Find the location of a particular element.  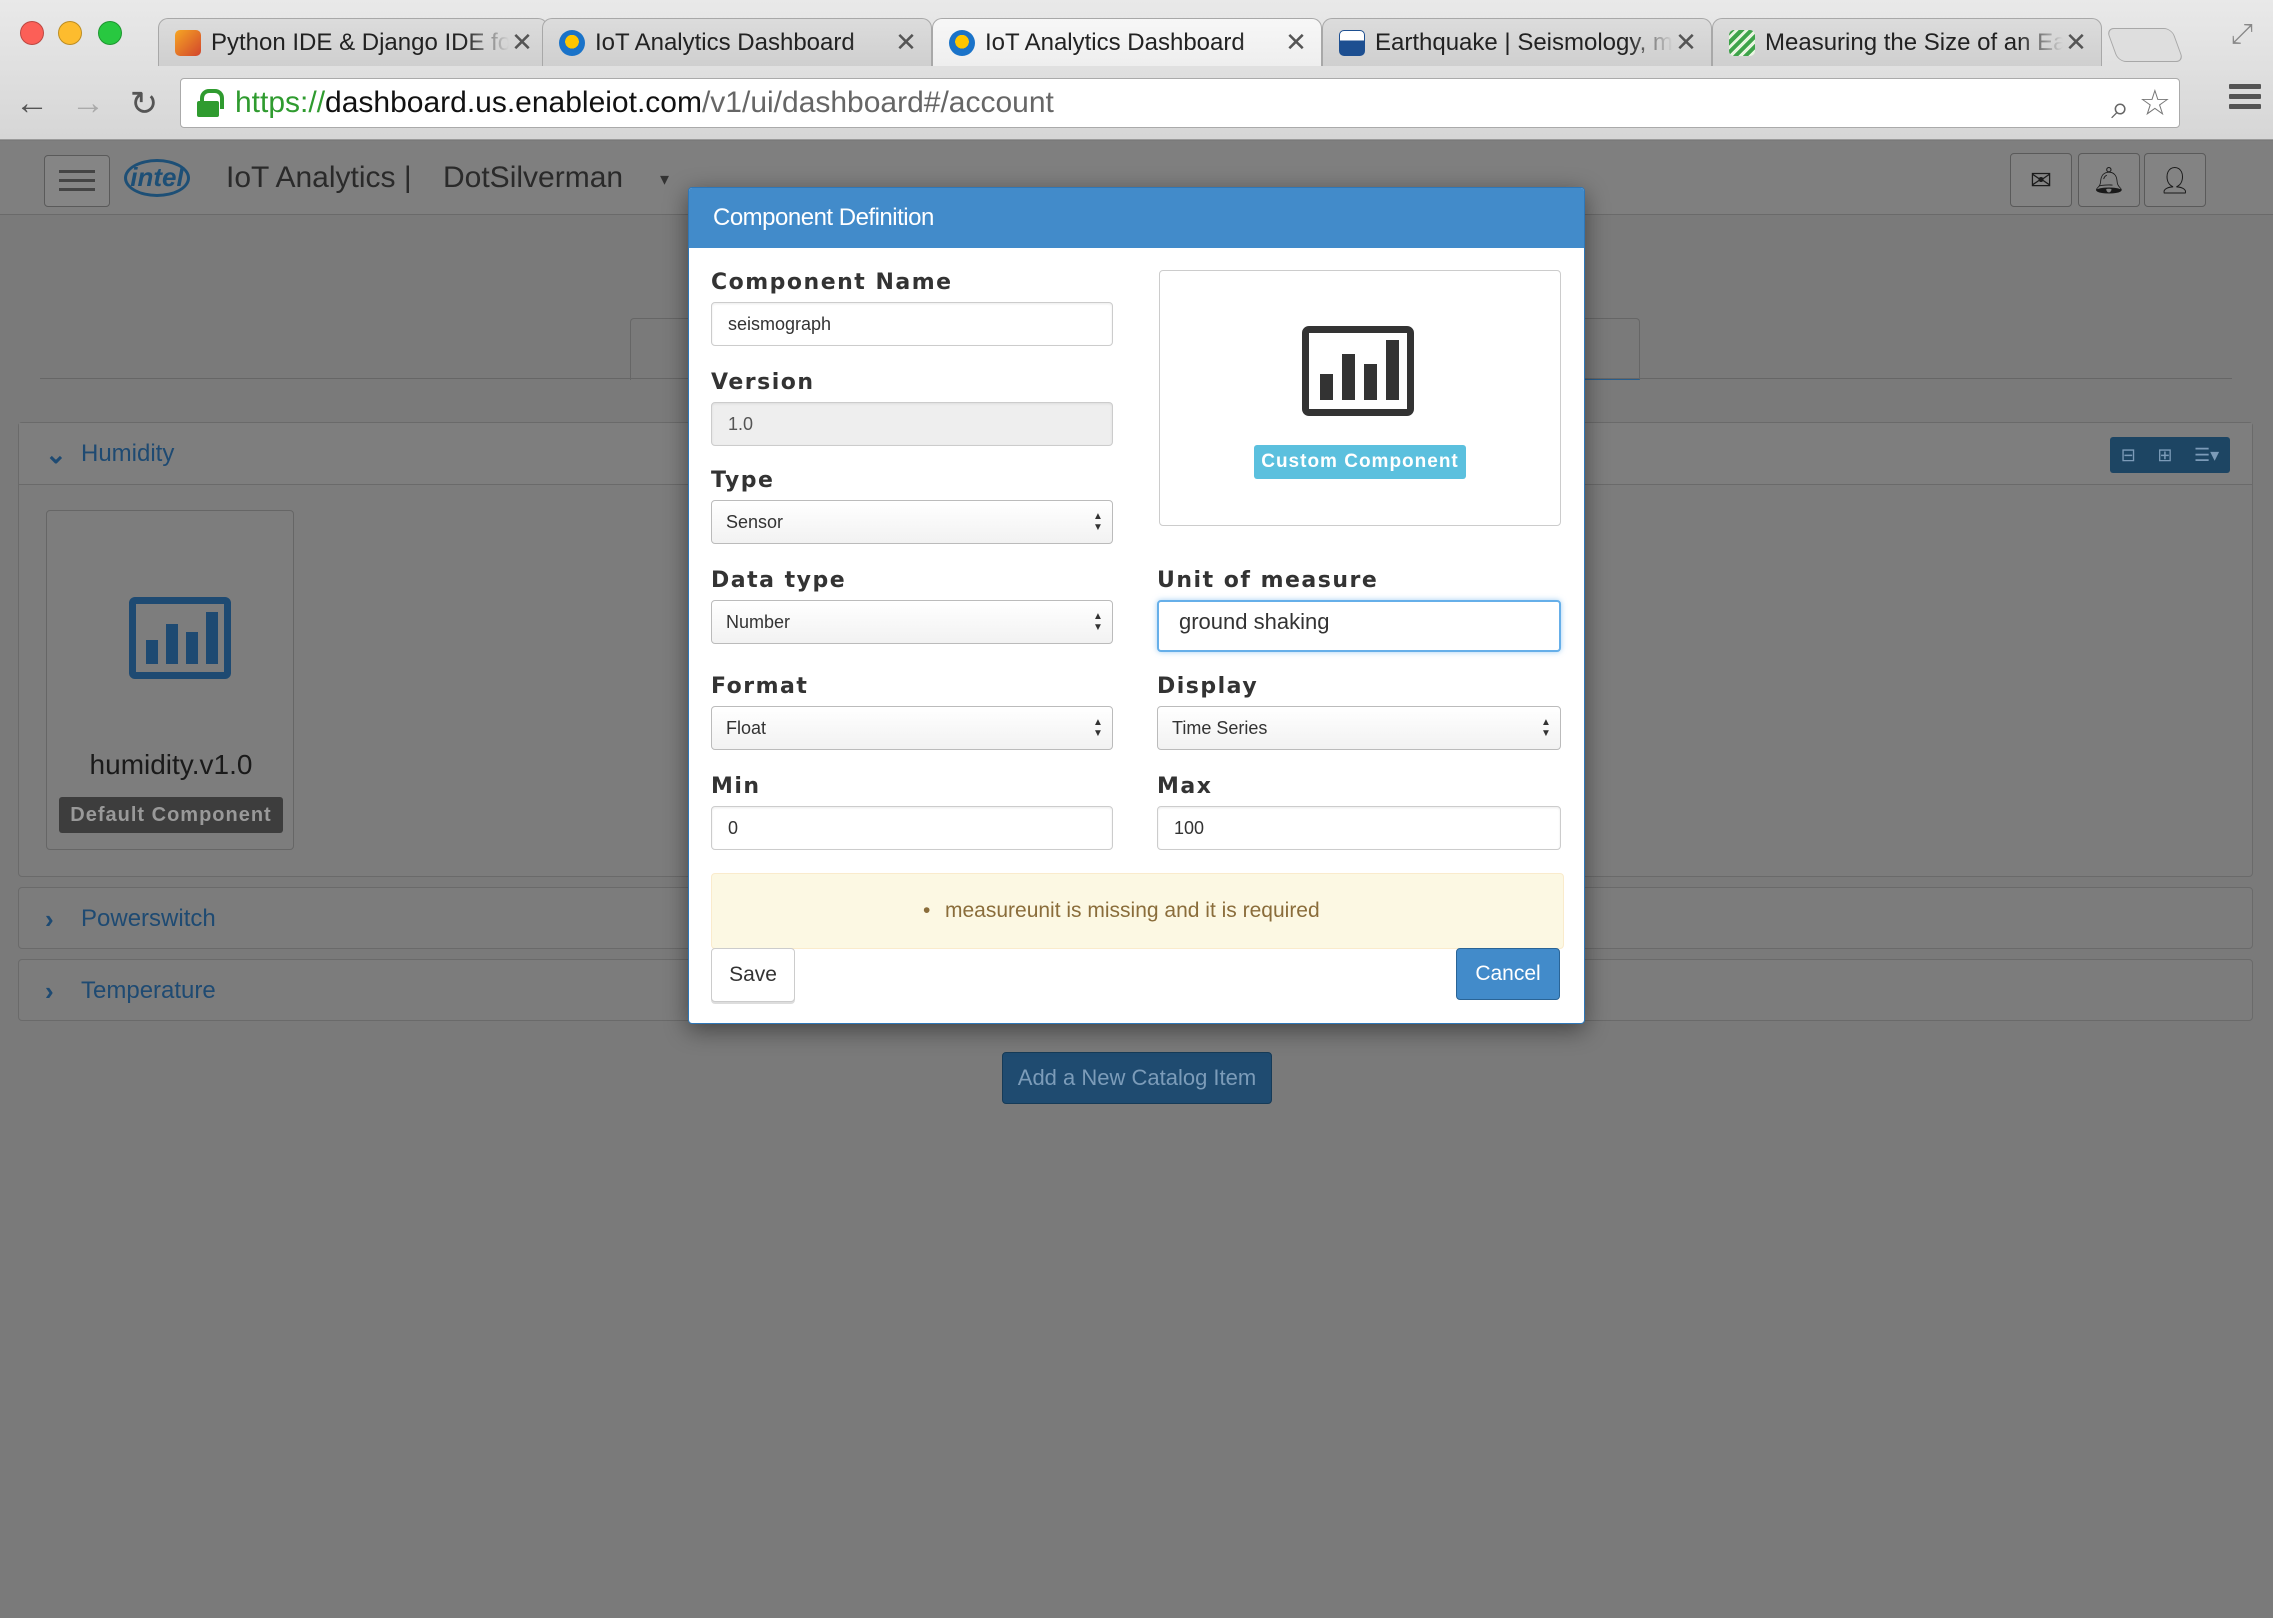

browser-tab-measuring: Measuring the Size of an Earthquake ✕ is located at coordinates (1907, 42).